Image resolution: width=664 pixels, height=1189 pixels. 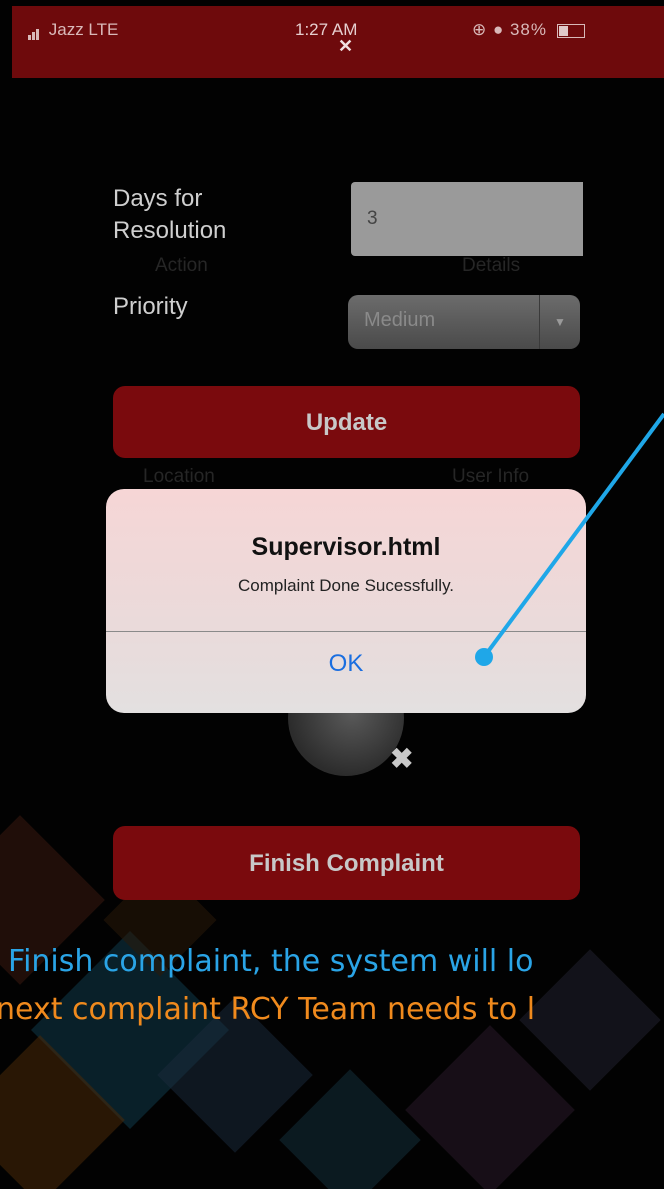 What do you see at coordinates (181, 265) in the screenshot?
I see `action-ghost-label: Action` at bounding box center [181, 265].